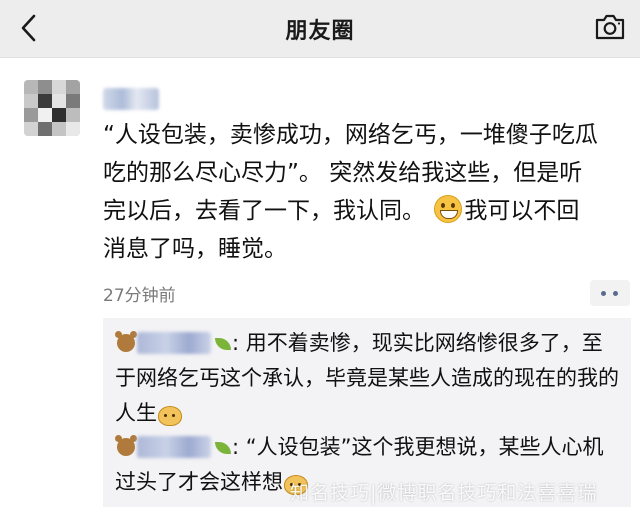 This screenshot has width=640, height=507. Describe the element at coordinates (139, 296) in the screenshot. I see `post-time: 27分钟前` at that location.